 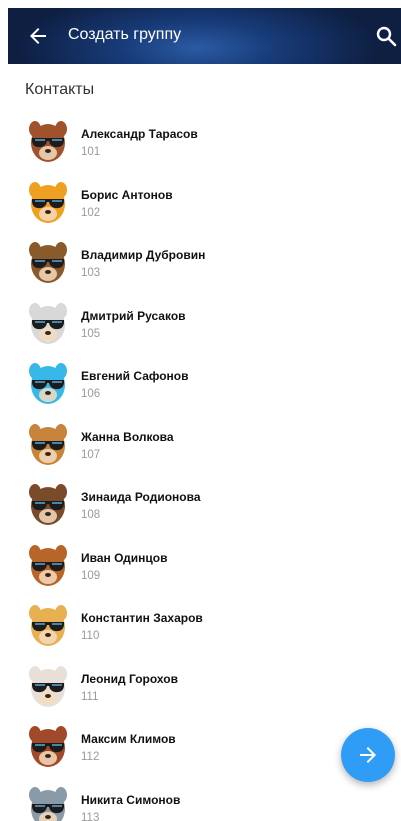 What do you see at coordinates (91, 515) in the screenshot?
I see `contact-extension: 108` at bounding box center [91, 515].